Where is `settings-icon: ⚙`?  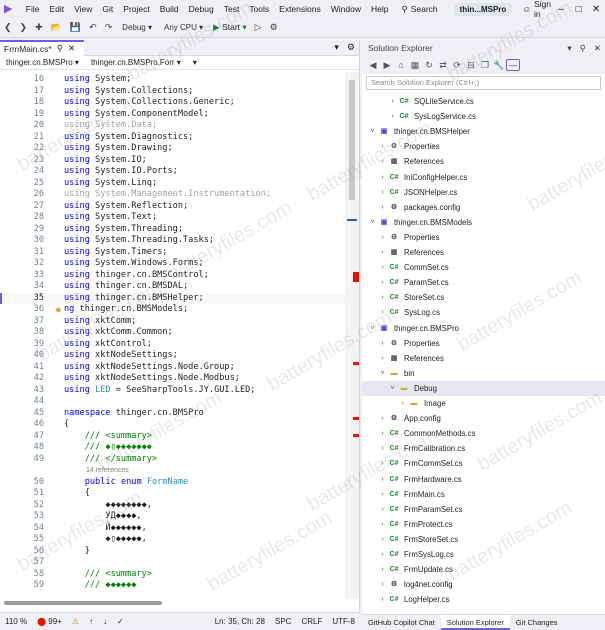
settings-icon: ⚙ is located at coordinates (274, 27).